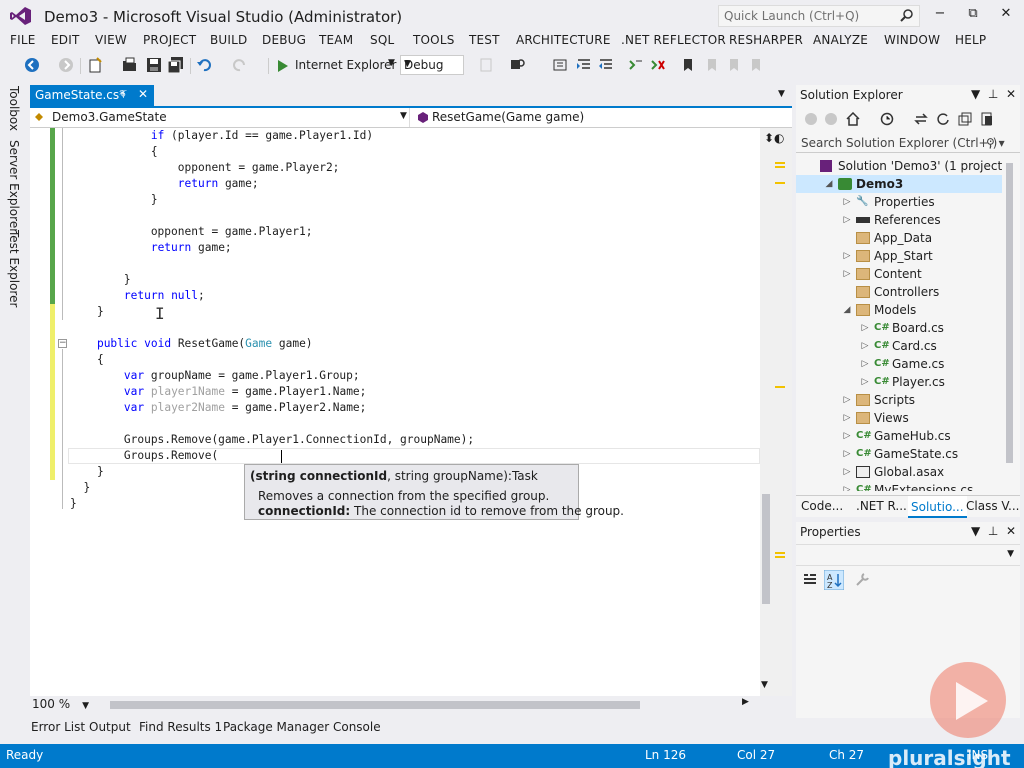 Image resolution: width=1024 pixels, height=768 pixels. Describe the element at coordinates (111, 40) in the screenshot. I see `menu-view: VIEW` at that location.